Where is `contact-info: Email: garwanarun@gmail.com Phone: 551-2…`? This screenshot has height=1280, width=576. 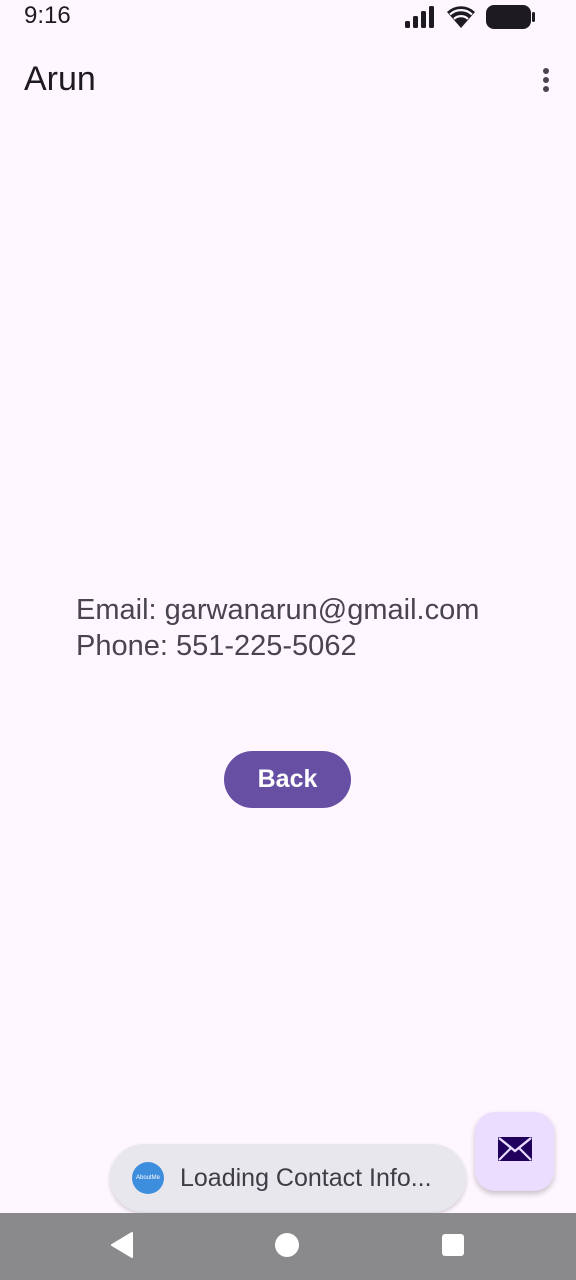
contact-info: Email: garwanarun@gmail.com Phone: 551-2… is located at coordinates (277, 628).